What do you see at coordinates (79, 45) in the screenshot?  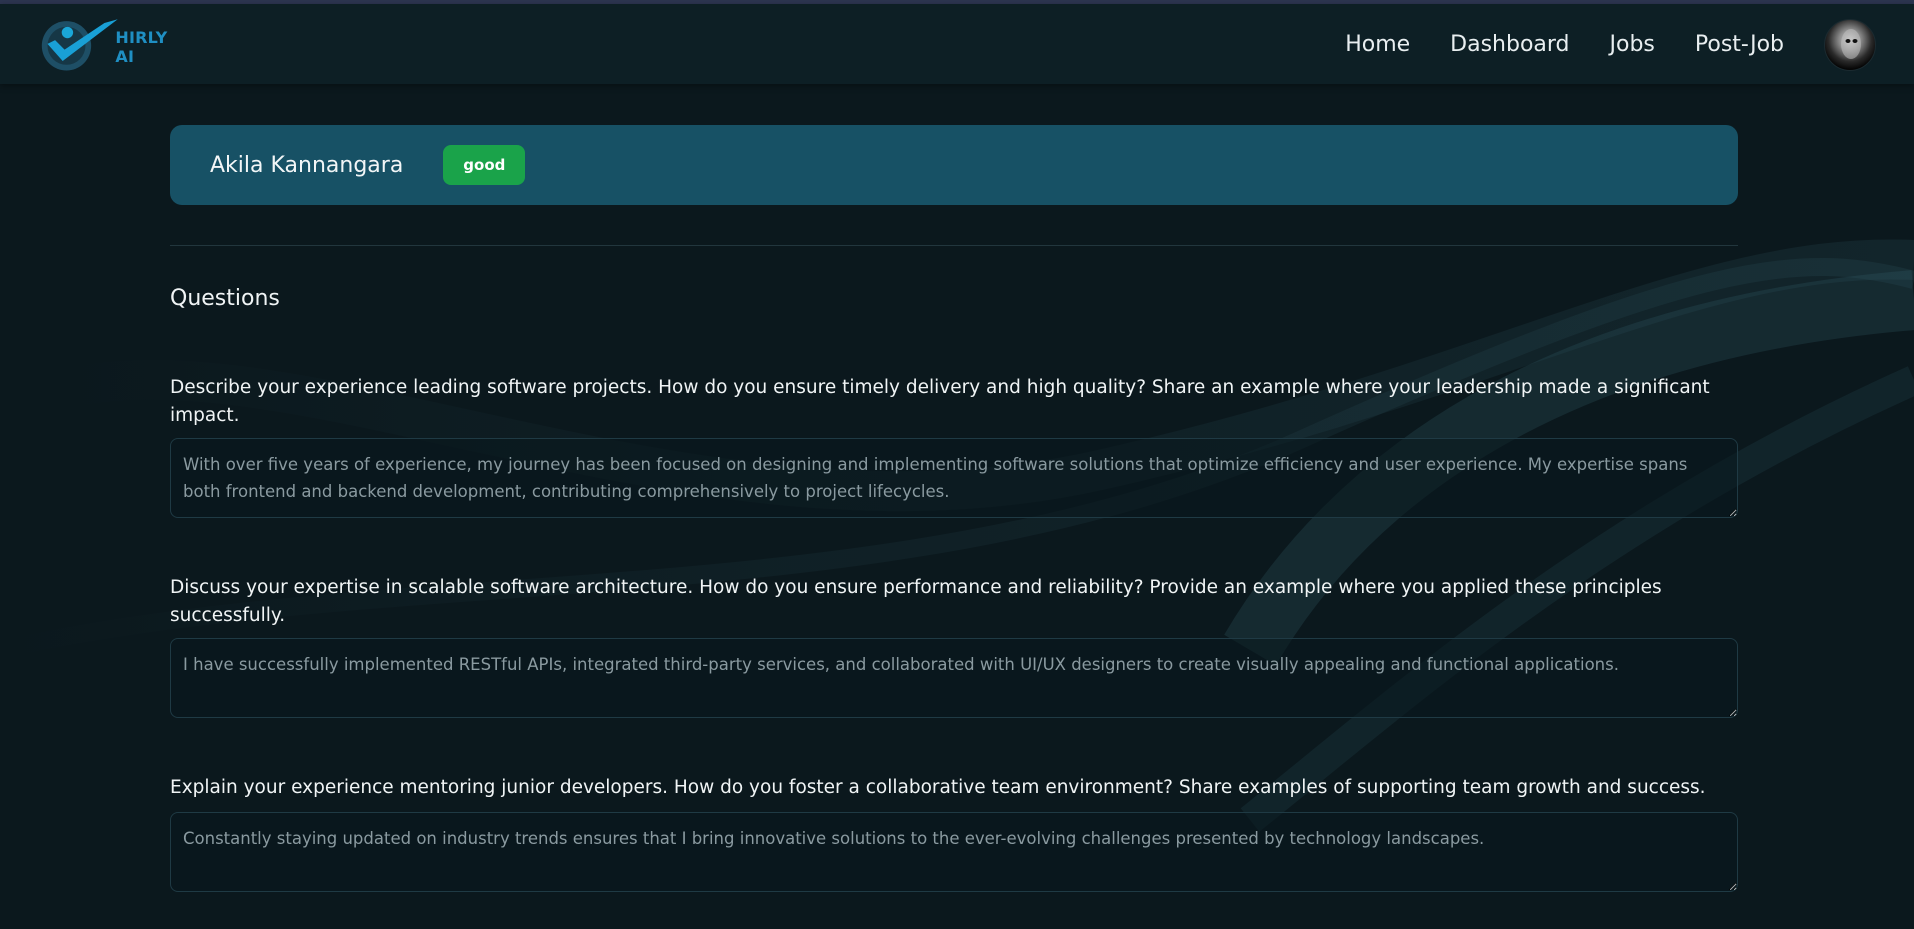 I see `logo-check-icon` at bounding box center [79, 45].